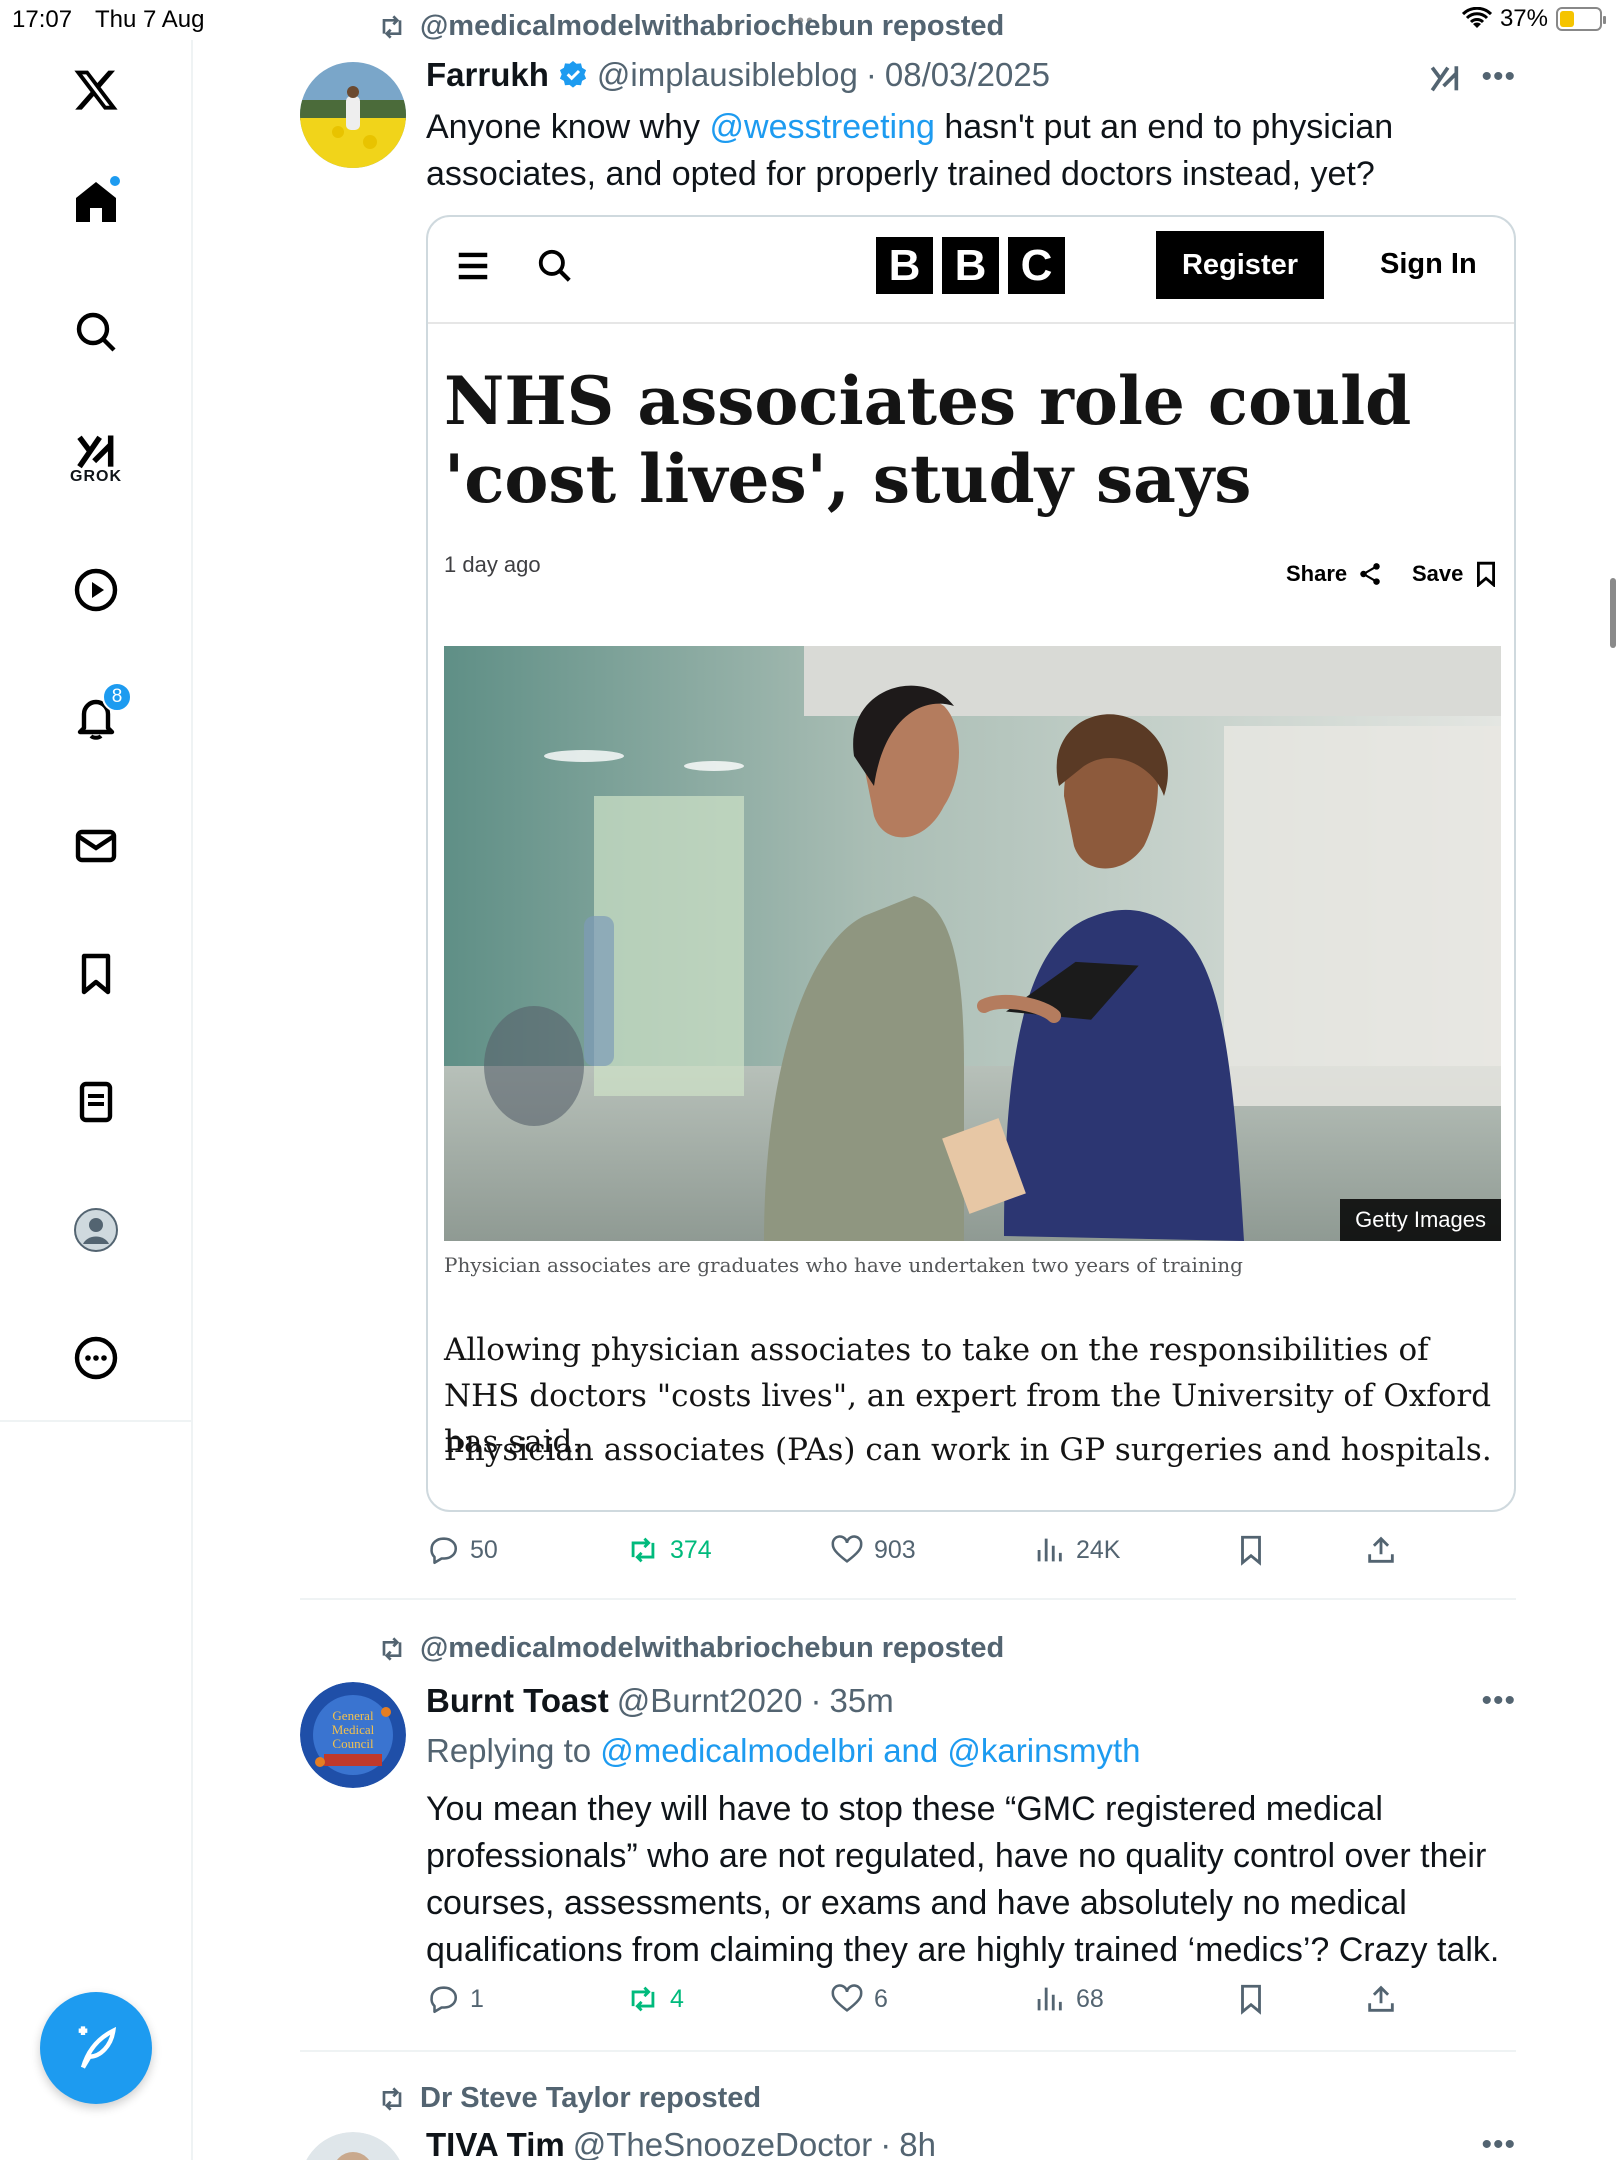 This screenshot has width=1620, height=2160. I want to click on view-count: 68, so click(1090, 1998).